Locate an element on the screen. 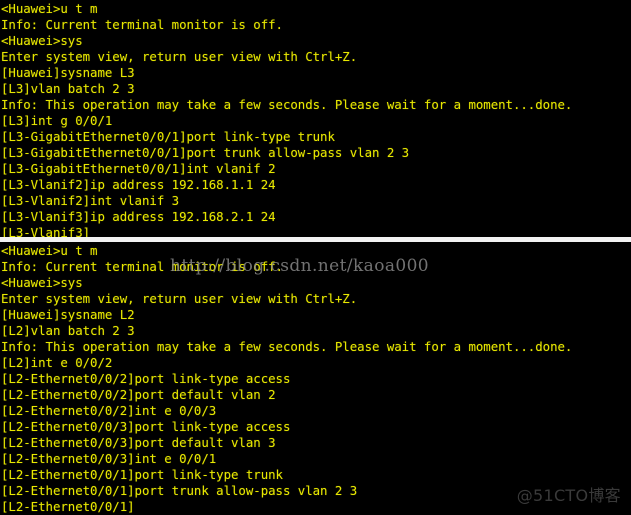 The image size is (631, 515). terminal-line: [L2]int e 0/0/2 is located at coordinates (57, 362).